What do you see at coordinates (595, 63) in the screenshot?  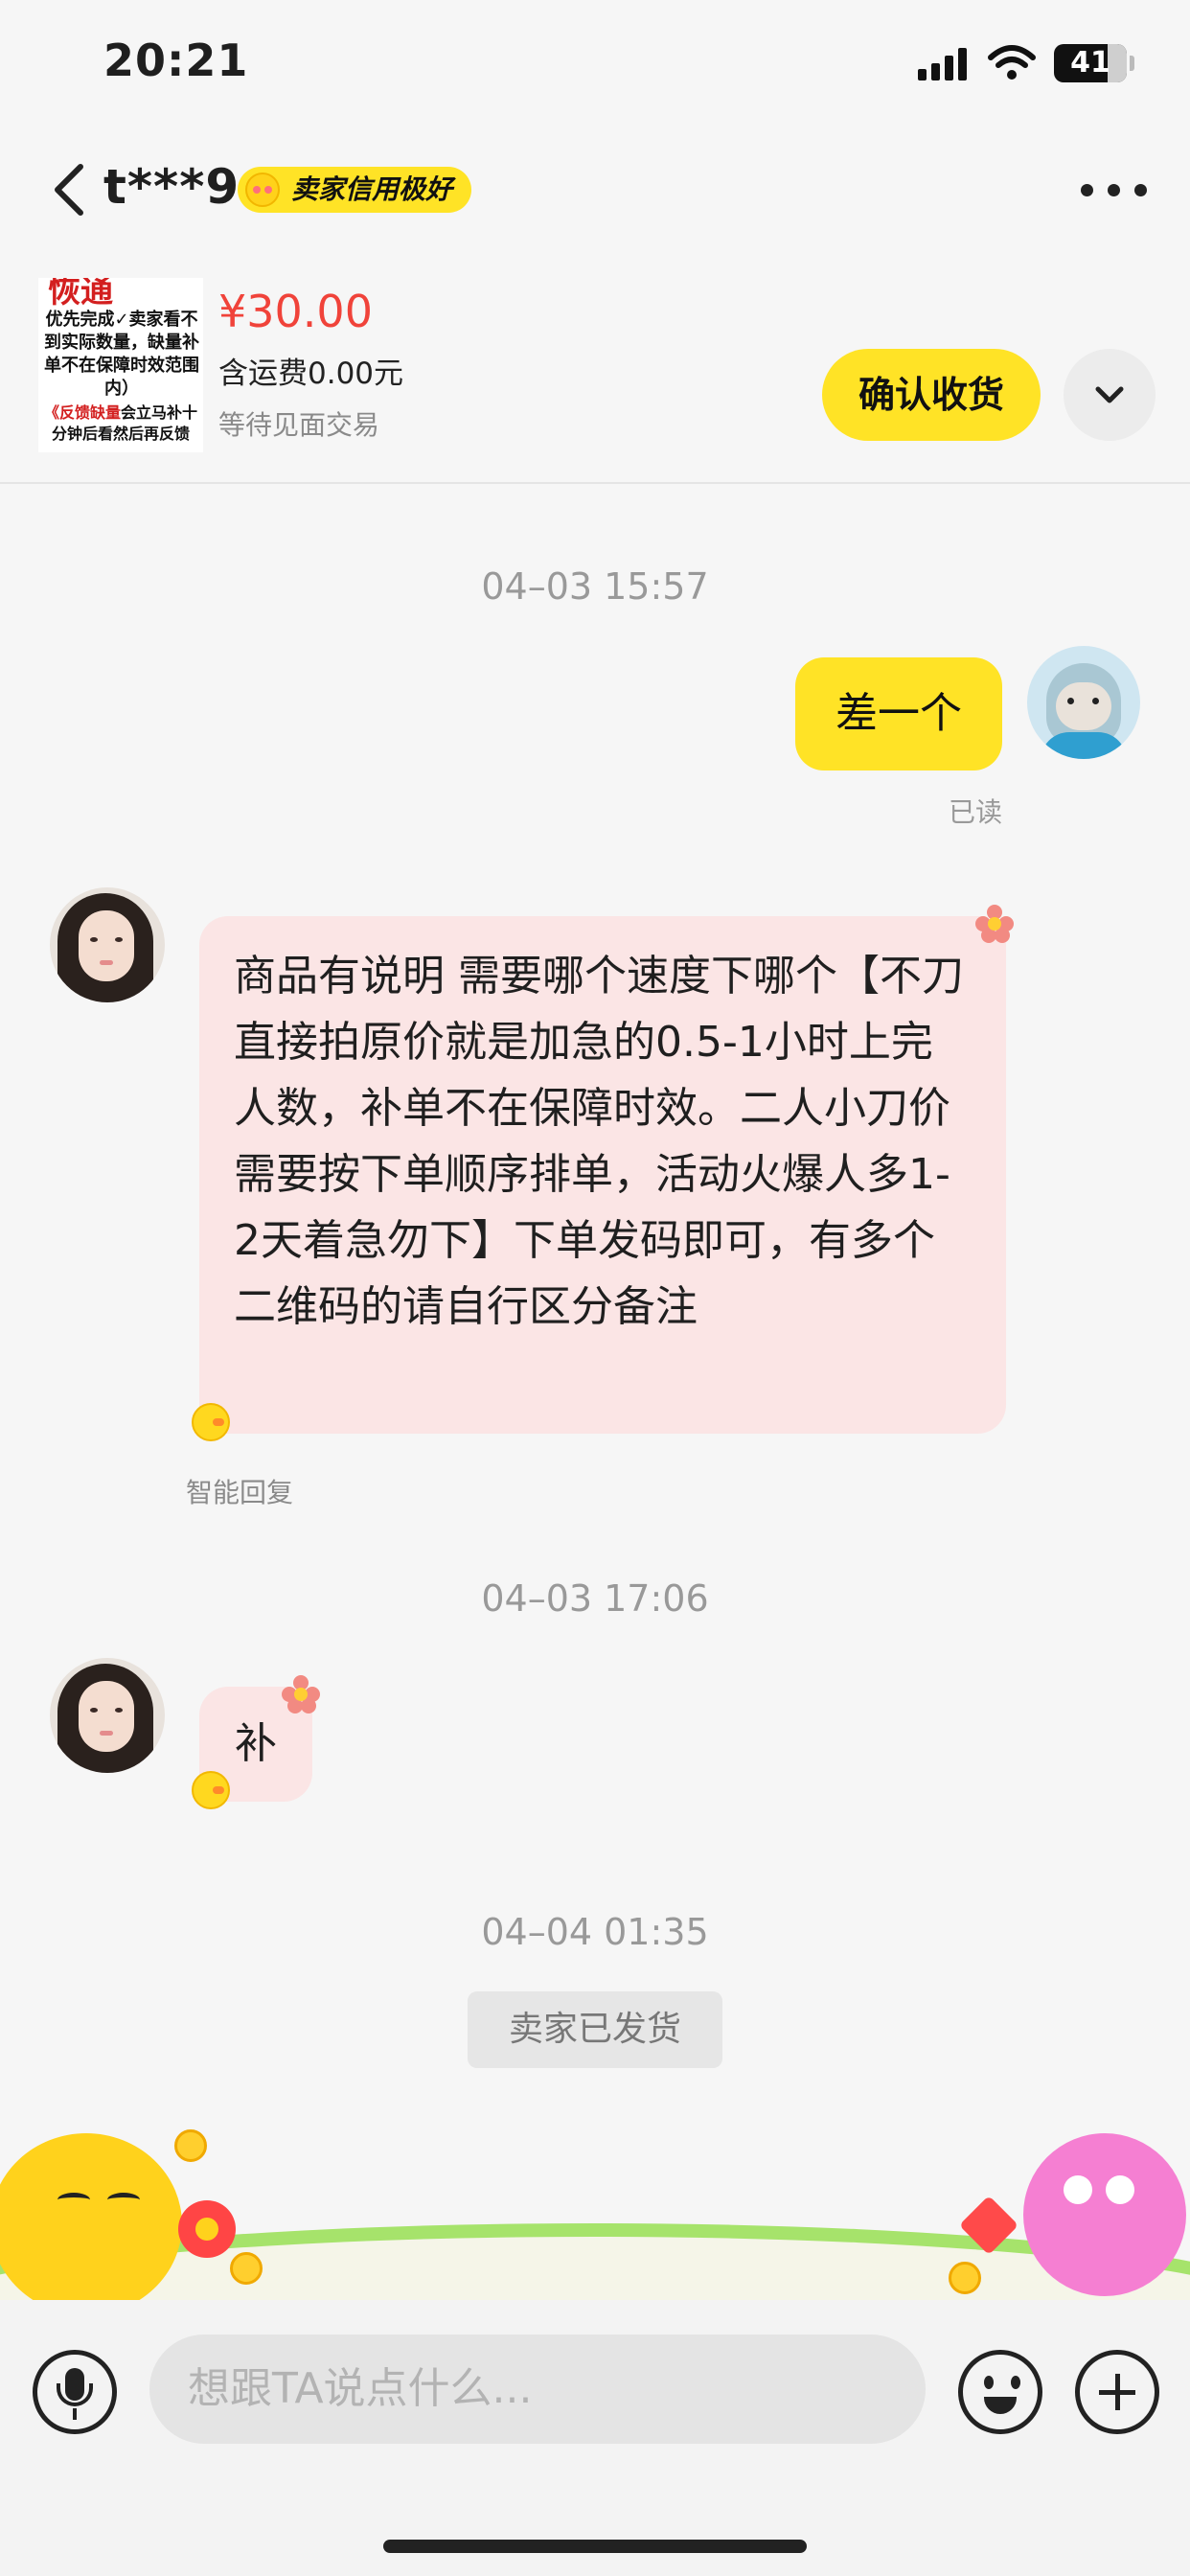 I see `status-bar: 20:21 41` at bounding box center [595, 63].